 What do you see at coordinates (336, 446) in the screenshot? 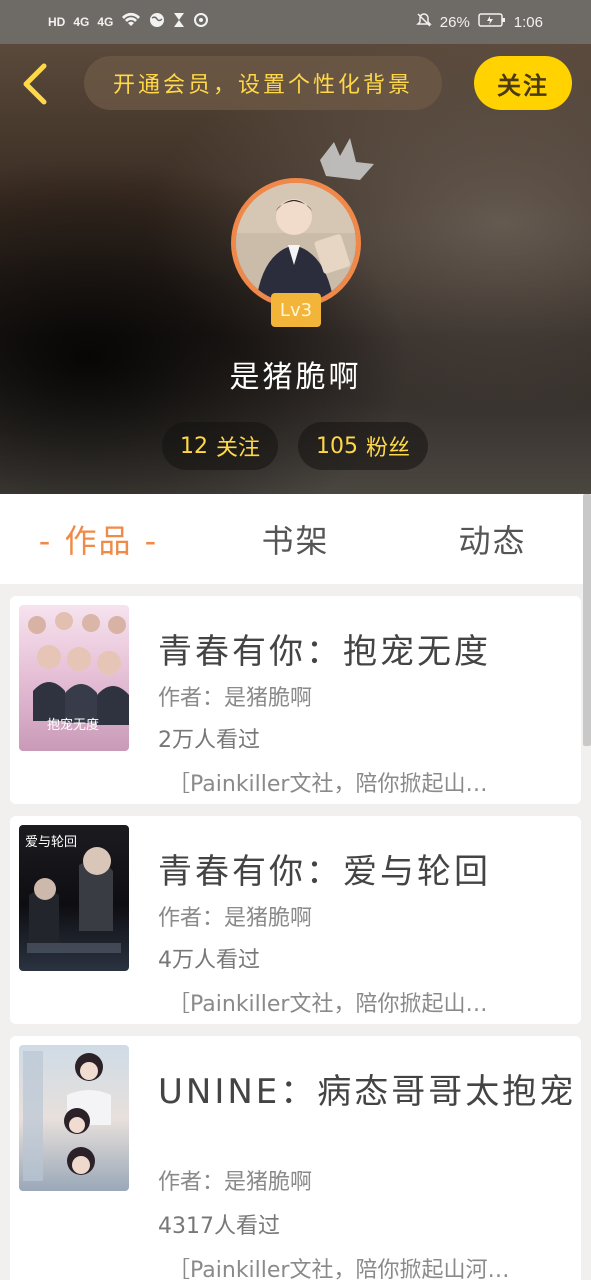
I see `fans-count: 105` at bounding box center [336, 446].